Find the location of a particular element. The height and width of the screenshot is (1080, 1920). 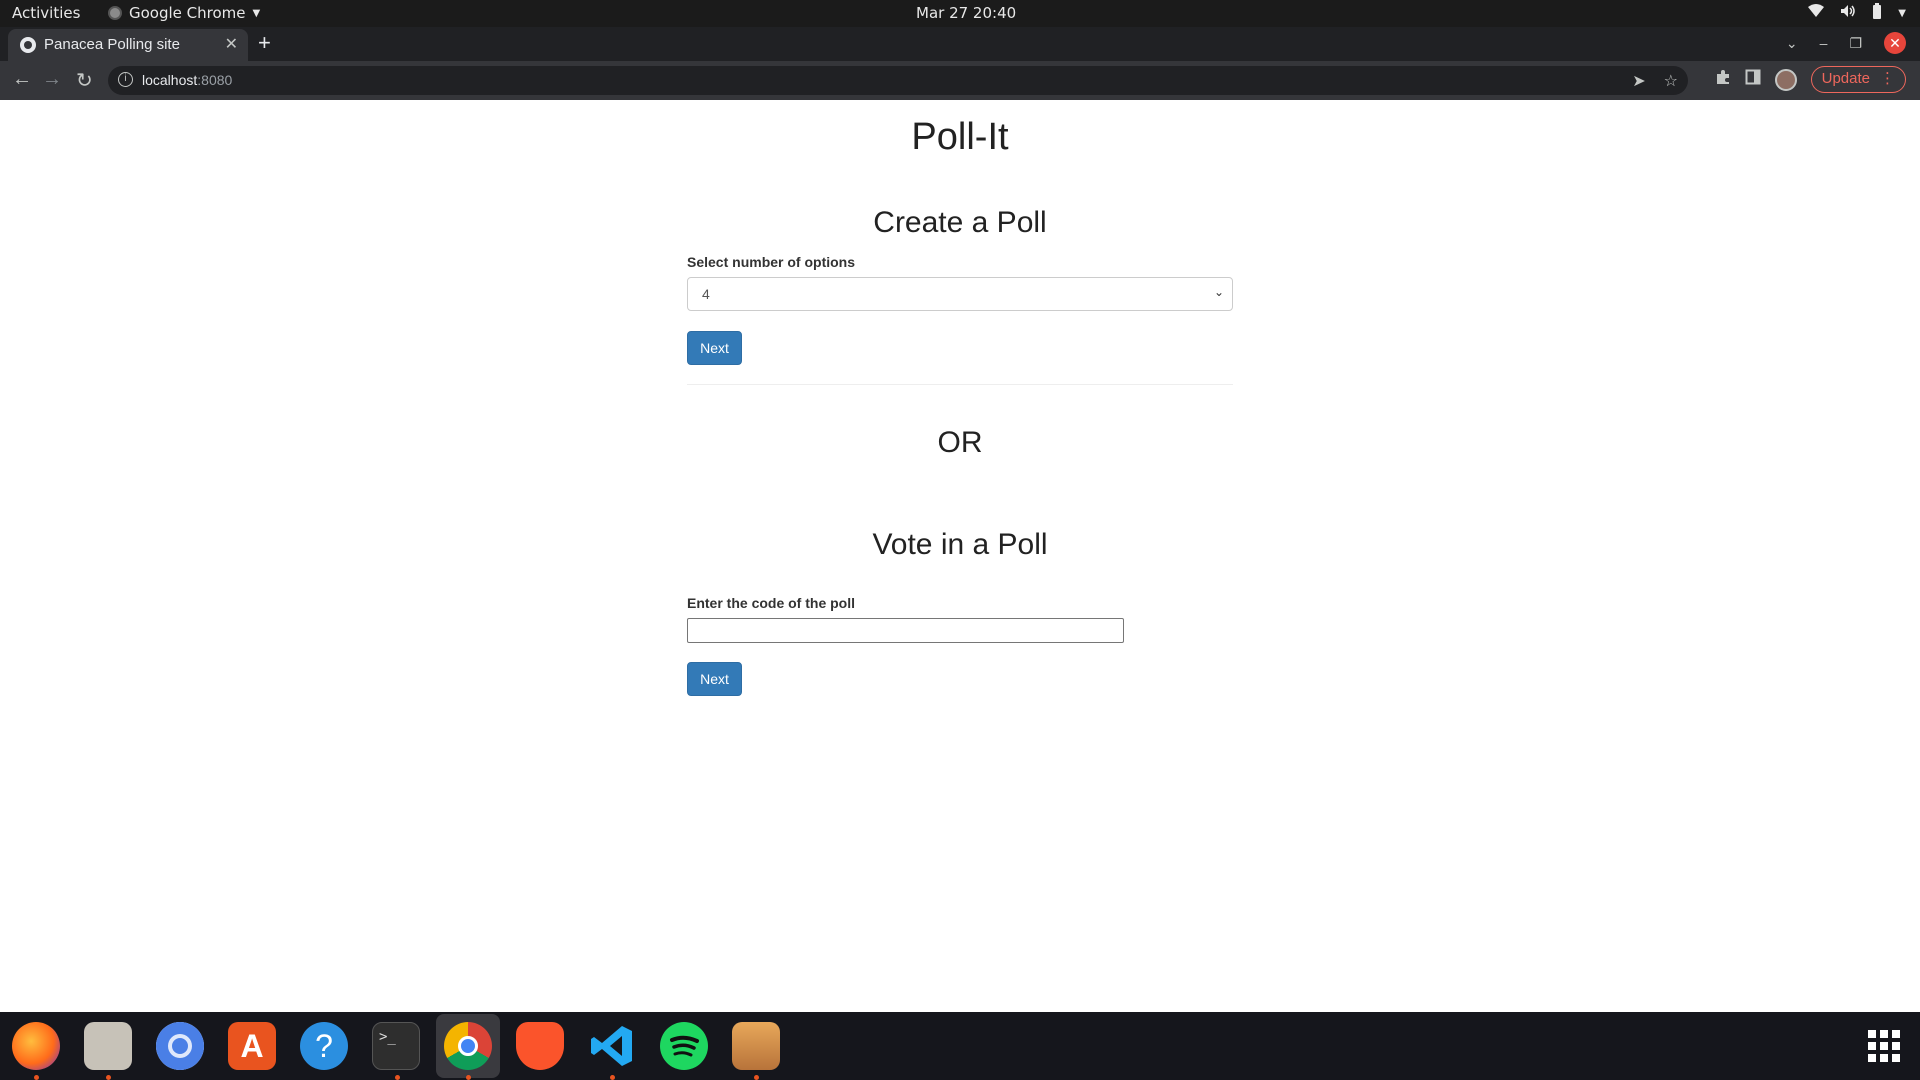

chrome-icon is located at coordinates (468, 1051).